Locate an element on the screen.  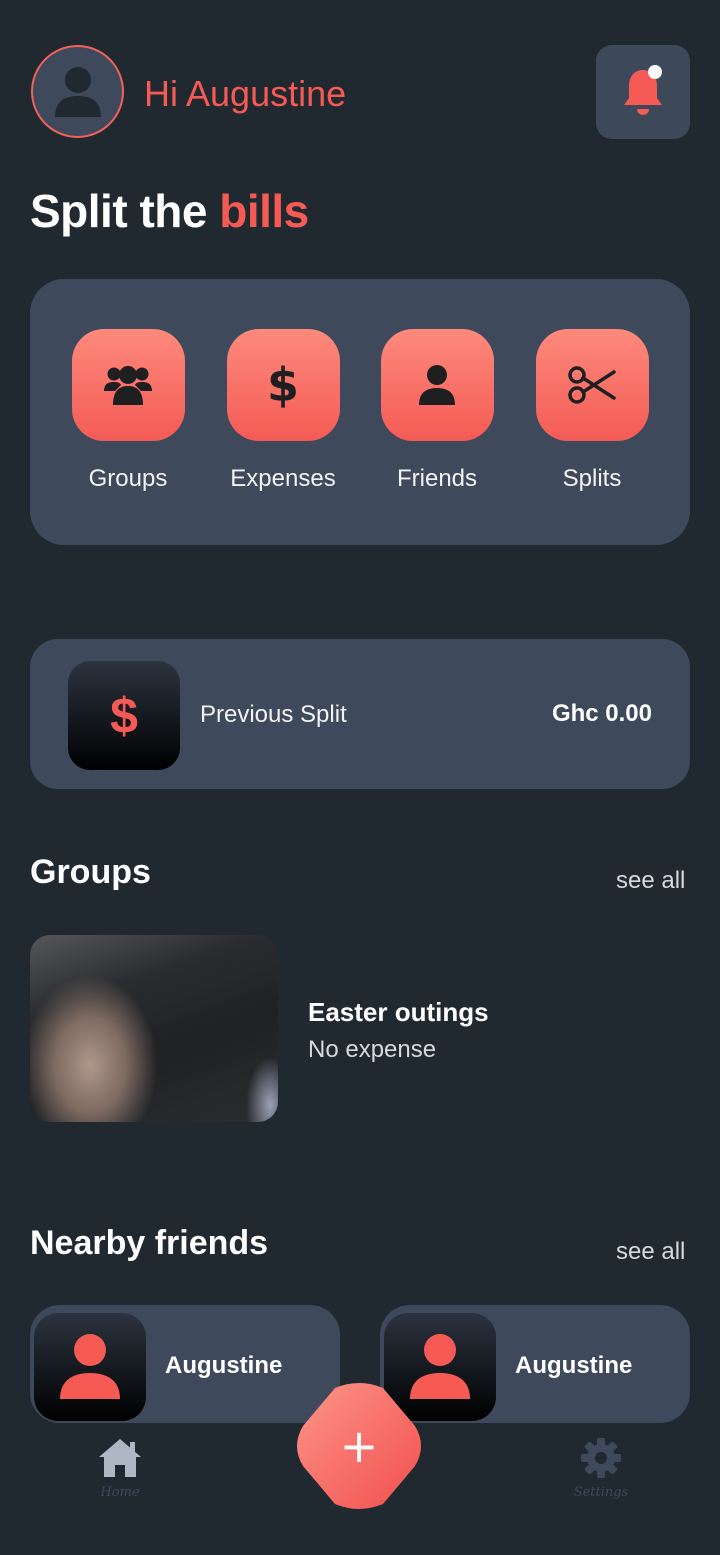
plus-icon: + is located at coordinates (359, 1446).